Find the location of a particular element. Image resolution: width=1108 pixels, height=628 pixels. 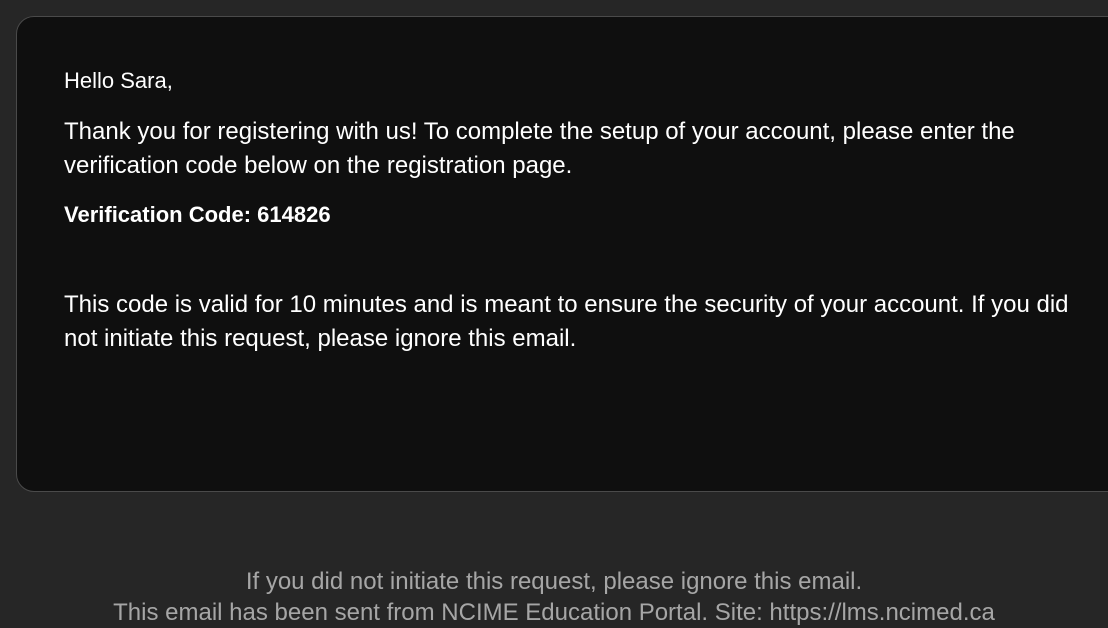

verification-code-line: Verification Code: 614826 is located at coordinates (586, 215).